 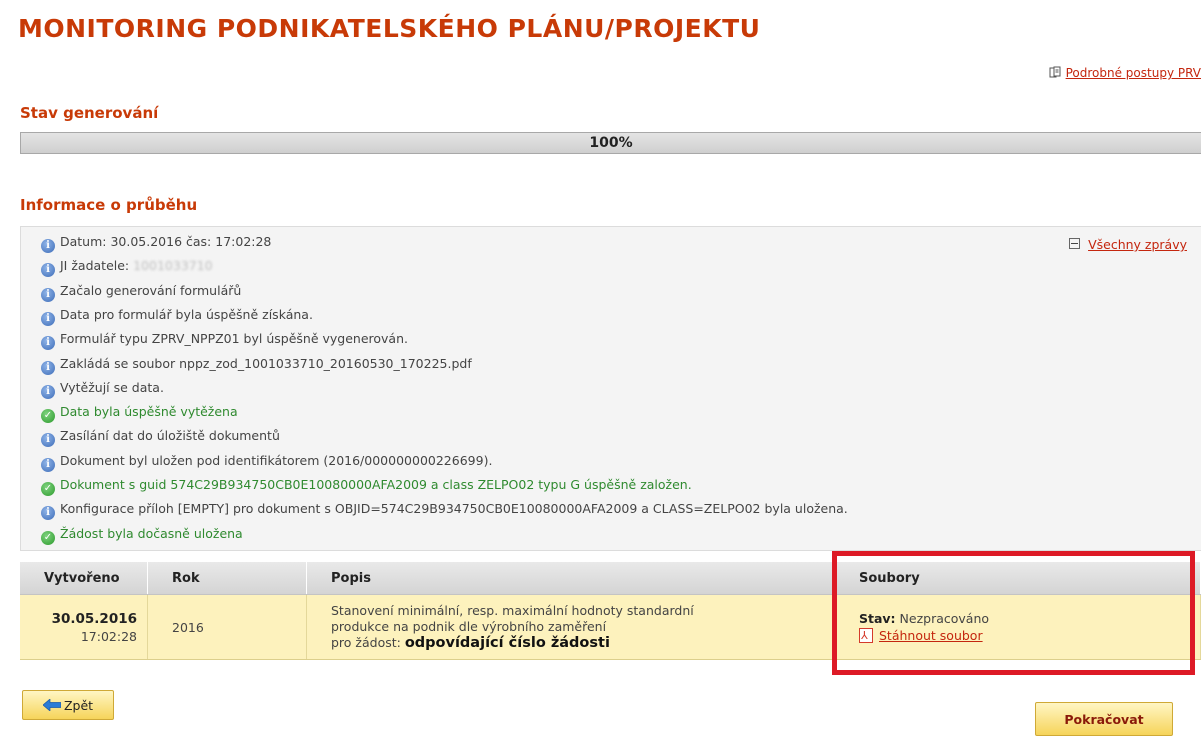 I want to click on back-button: Zpět, so click(x=68, y=705).